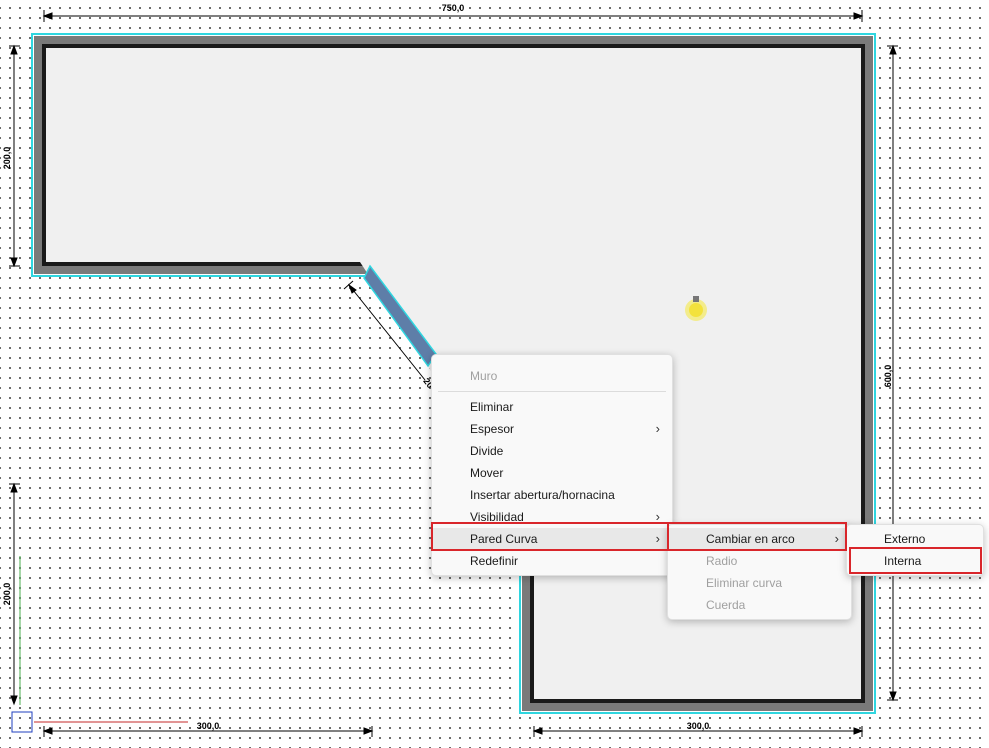 Image resolution: width=989 pixels, height=748 pixels. Describe the element at coordinates (7, 158) in the screenshot. I see `dimension-left-top-label: 200,0` at that location.